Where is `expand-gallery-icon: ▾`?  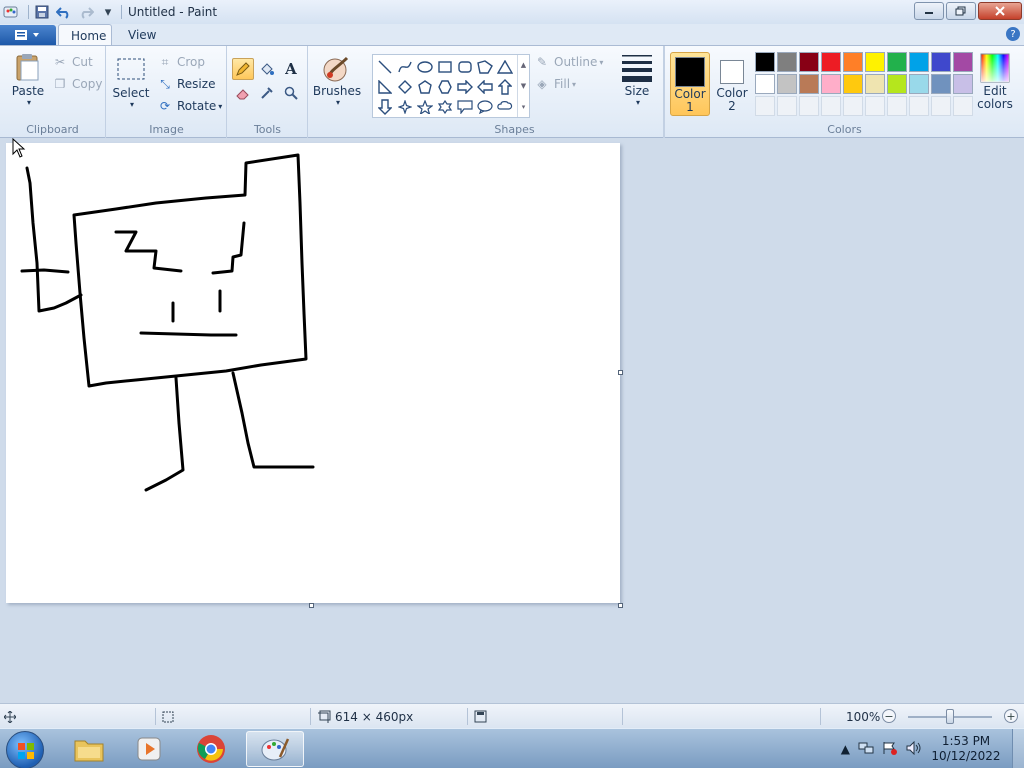 expand-gallery-icon: ▾ is located at coordinates (524, 107).